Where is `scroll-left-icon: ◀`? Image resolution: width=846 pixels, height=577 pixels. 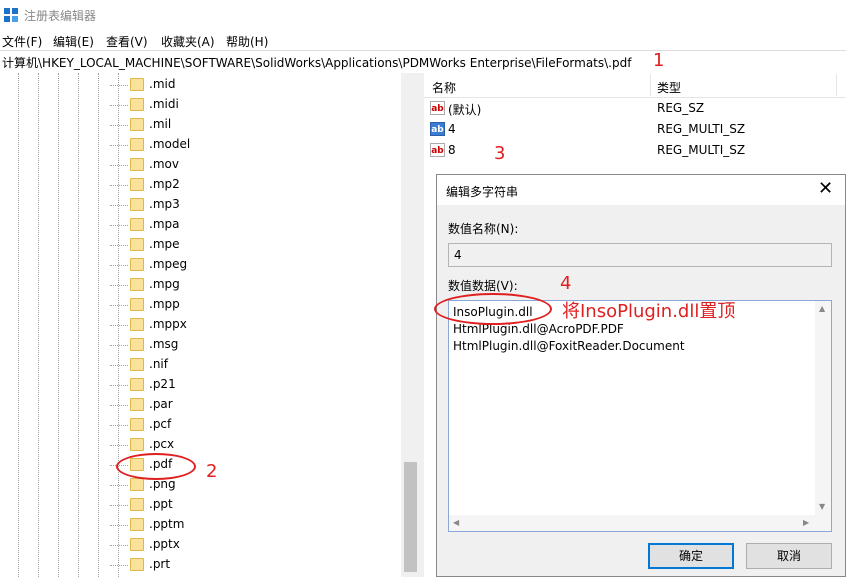 scroll-left-icon: ◀ is located at coordinates (456, 522).